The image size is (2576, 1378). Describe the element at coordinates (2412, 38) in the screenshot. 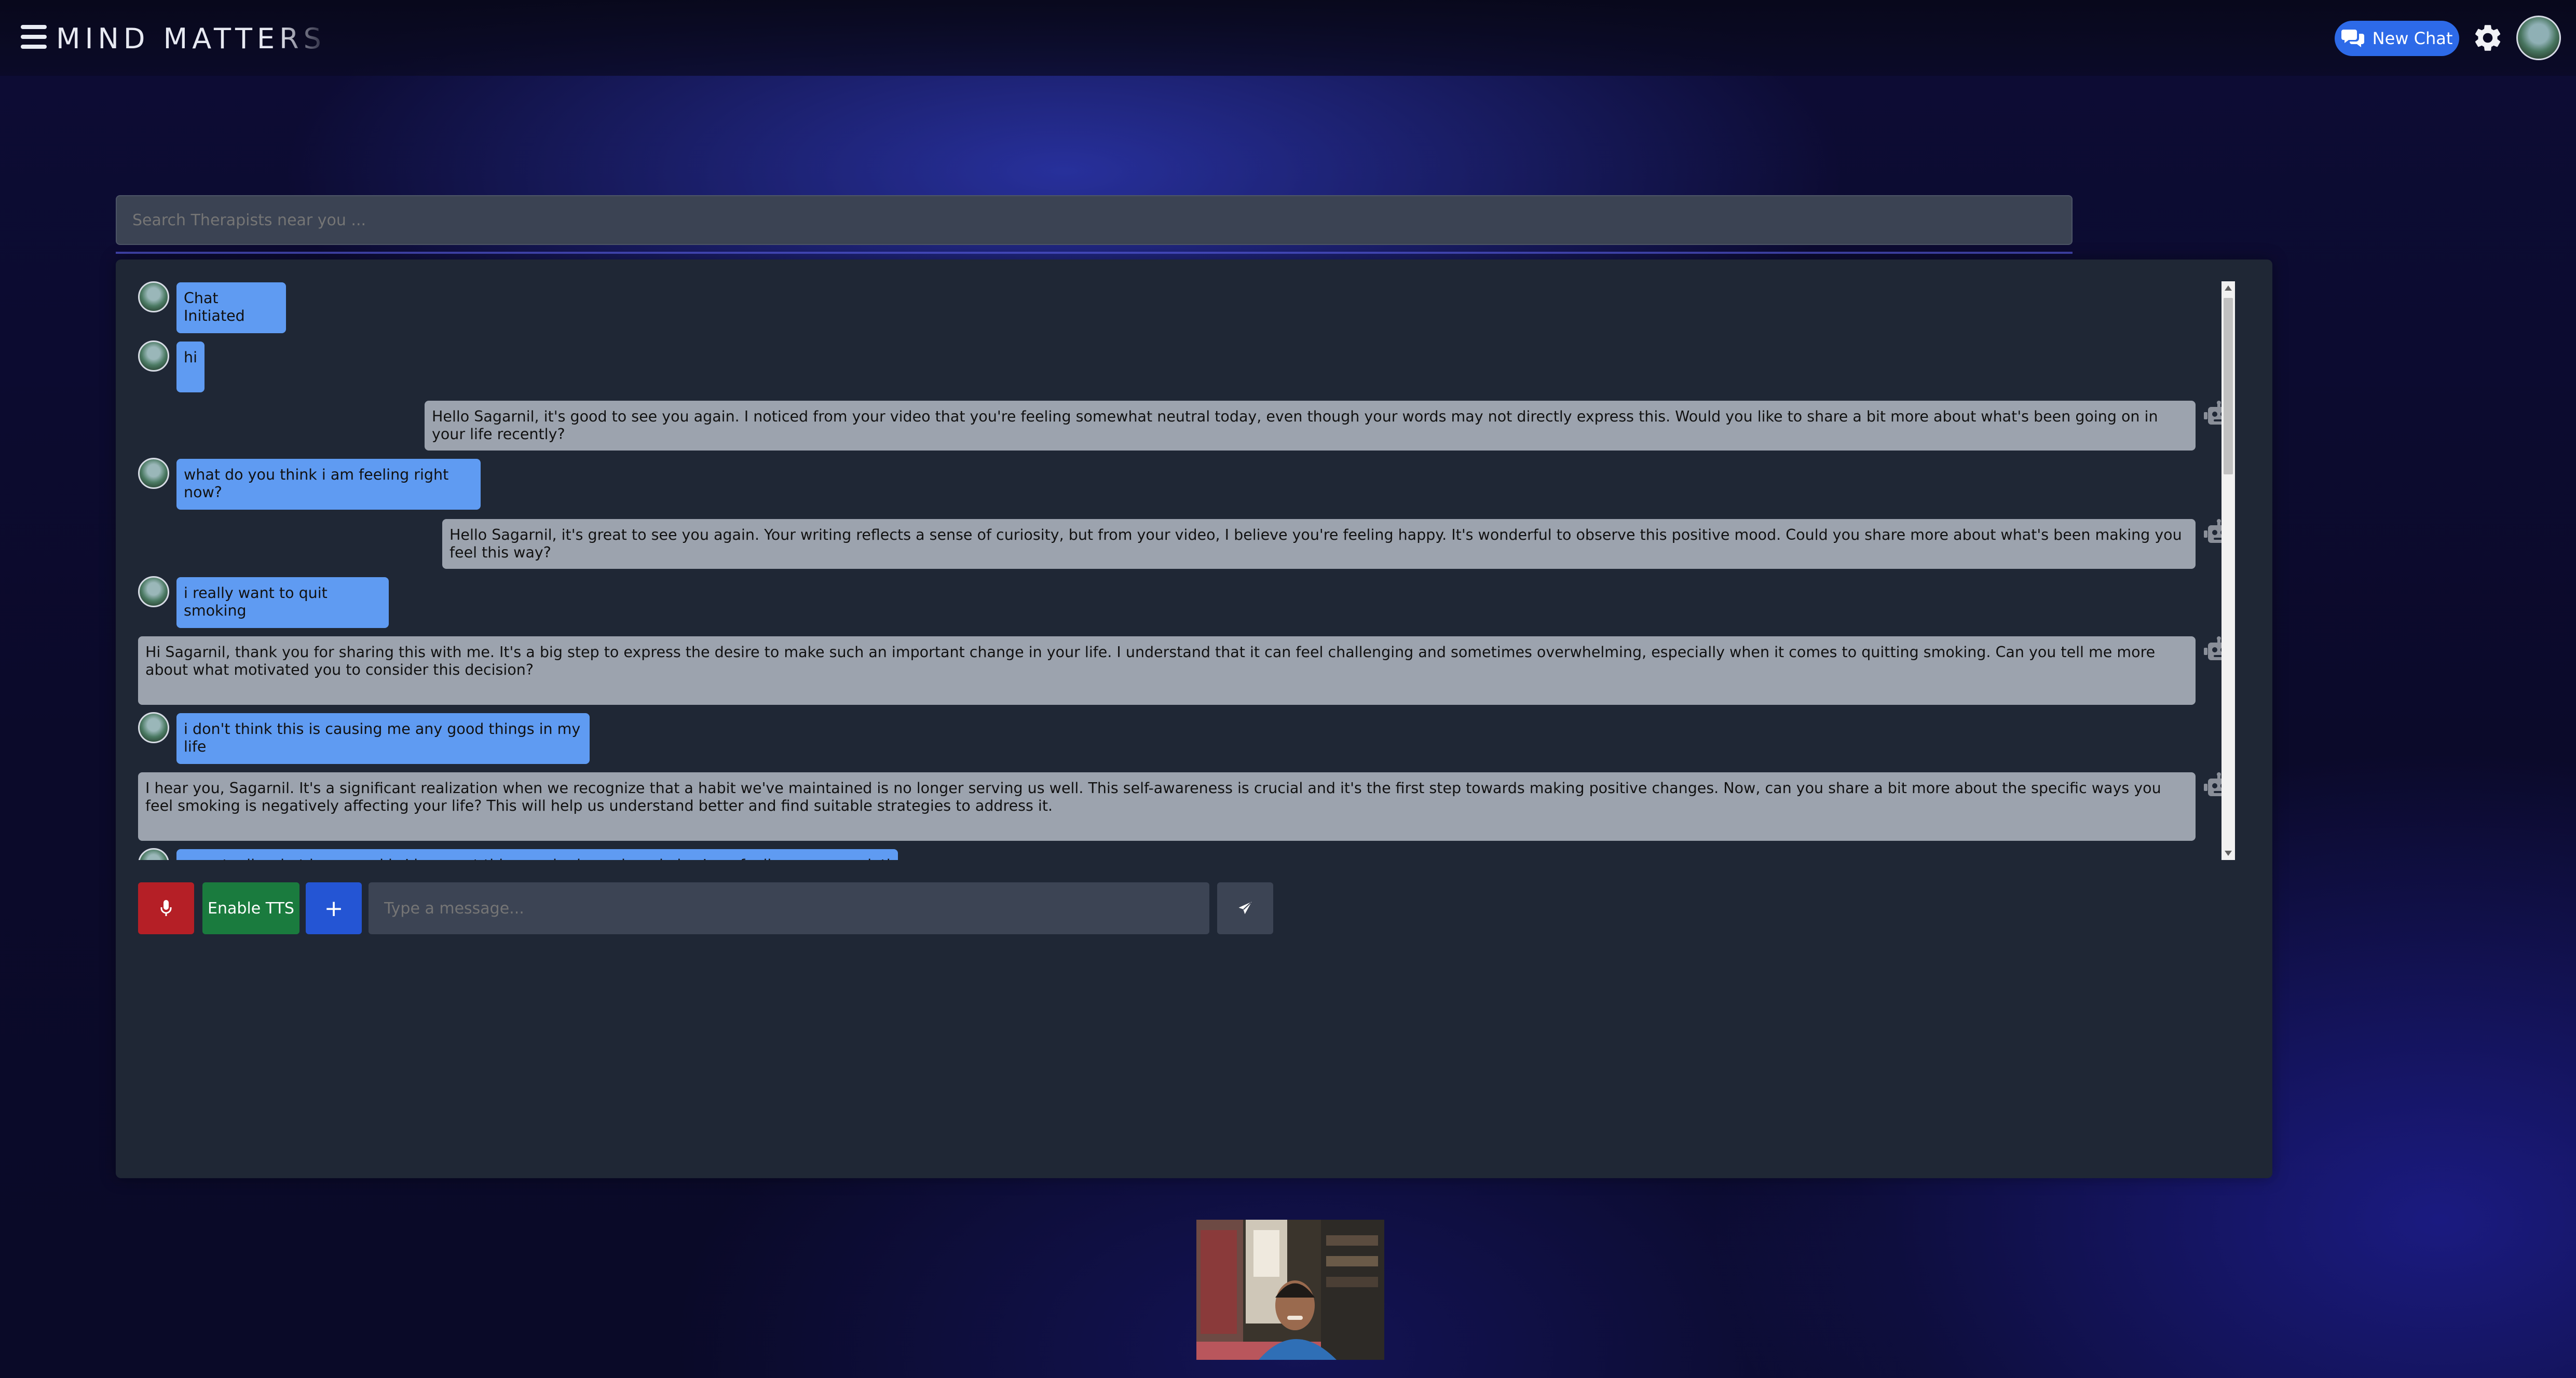

I see `new-chat-label: New Chat` at that location.